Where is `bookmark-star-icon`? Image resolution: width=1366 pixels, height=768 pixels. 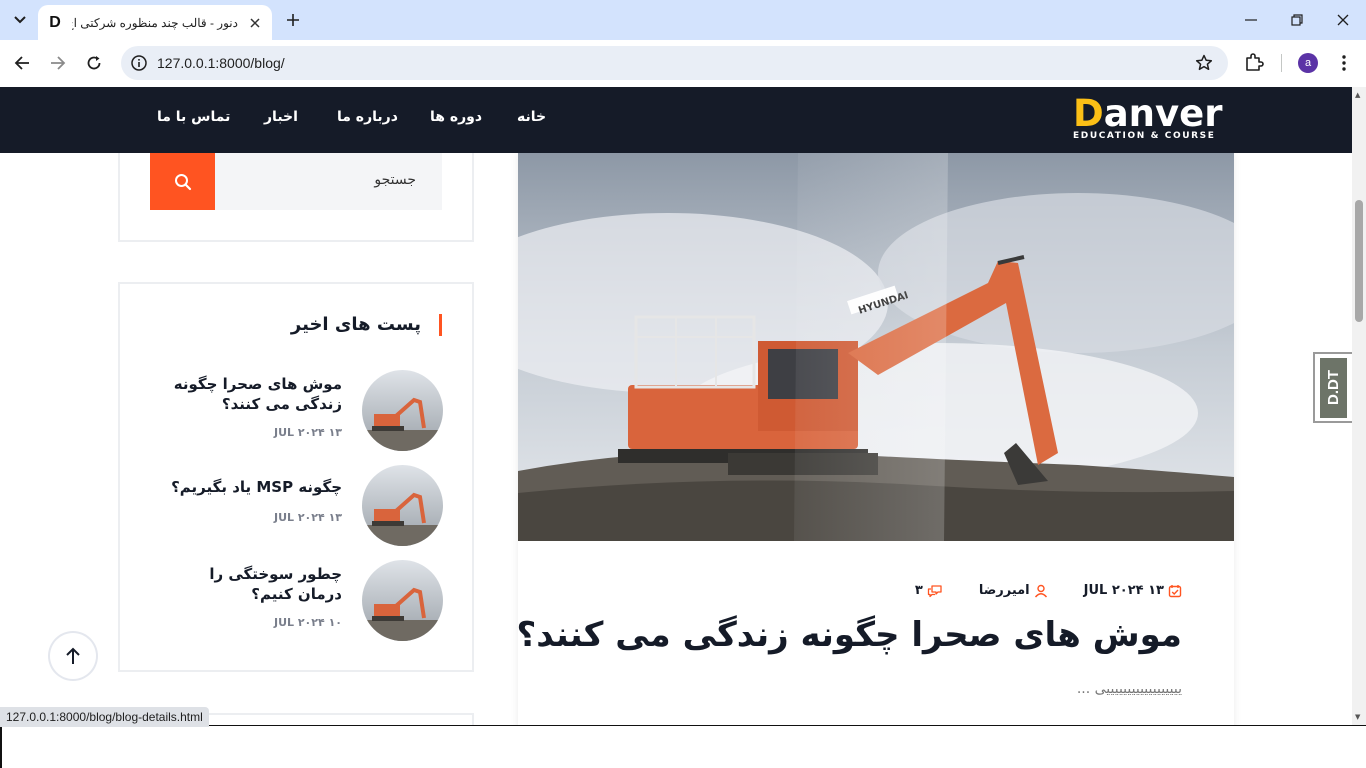 bookmark-star-icon is located at coordinates (1204, 63).